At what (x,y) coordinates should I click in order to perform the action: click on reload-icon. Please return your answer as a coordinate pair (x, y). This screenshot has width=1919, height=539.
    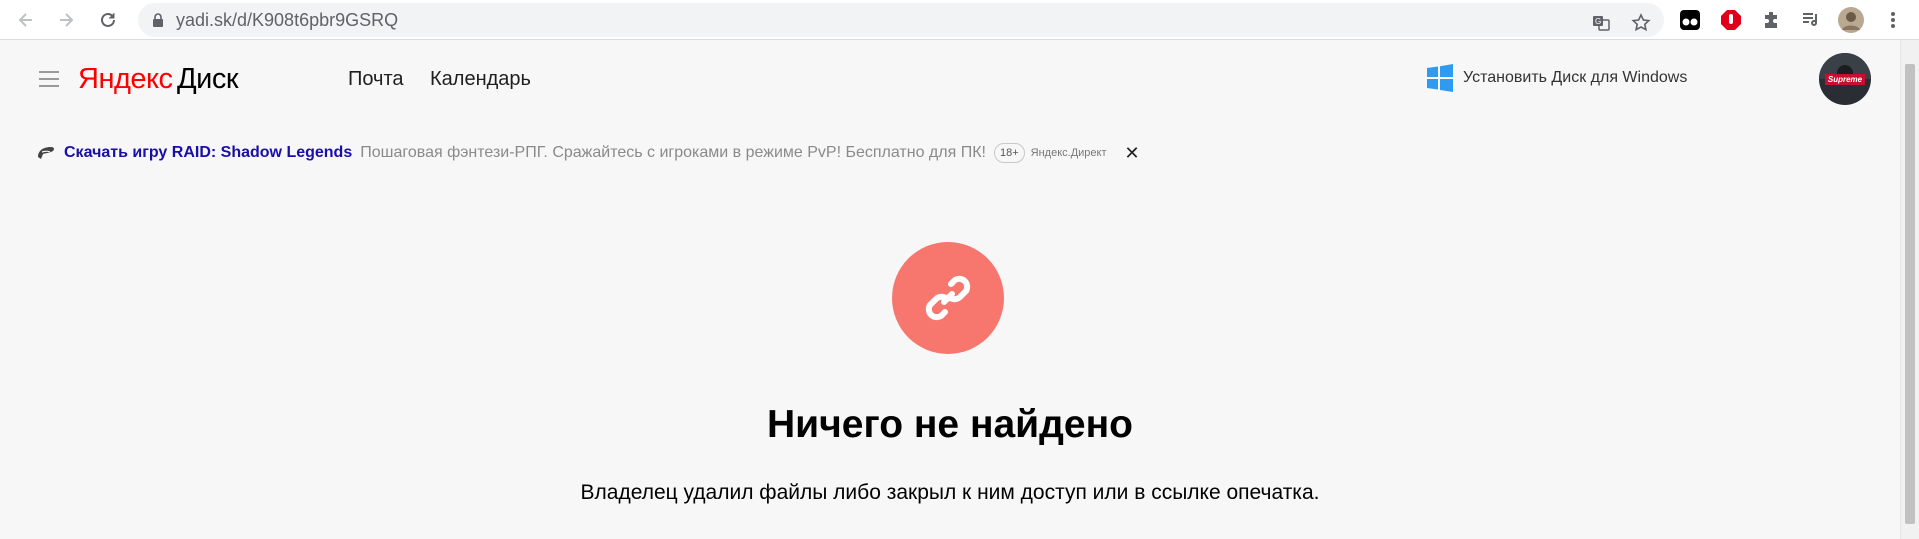
    Looking at the image, I should click on (108, 19).